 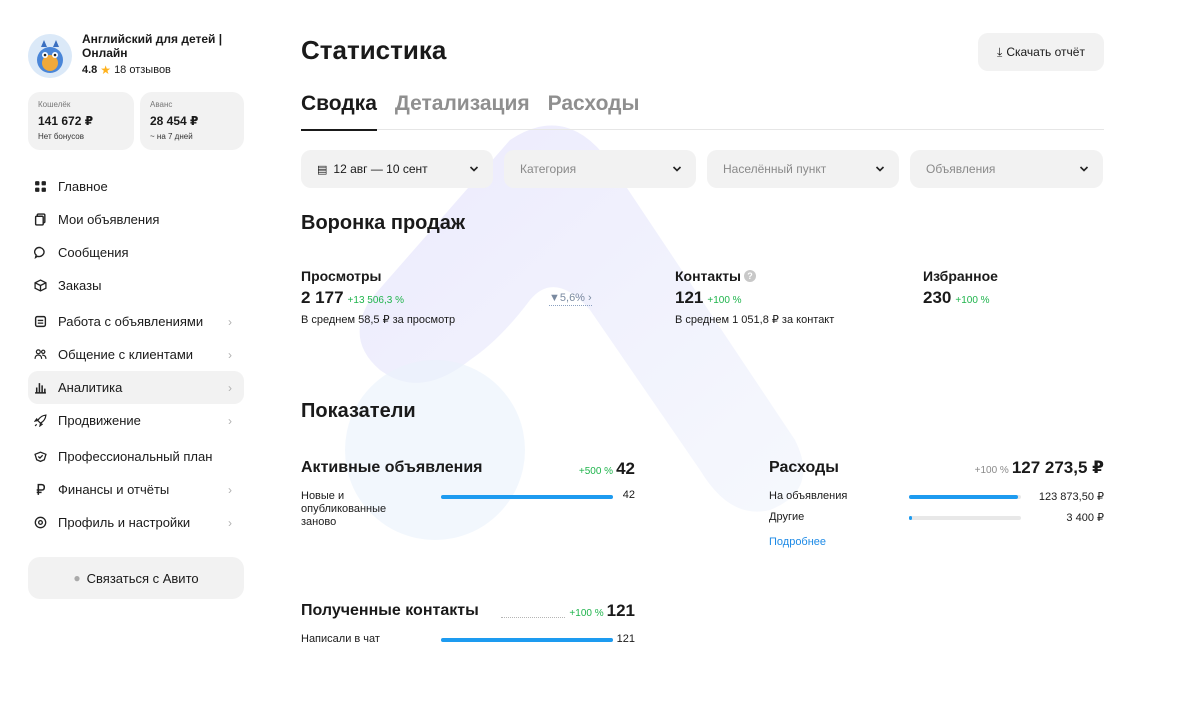 I want to click on ads-select: Объявления, so click(x=1006, y=169).